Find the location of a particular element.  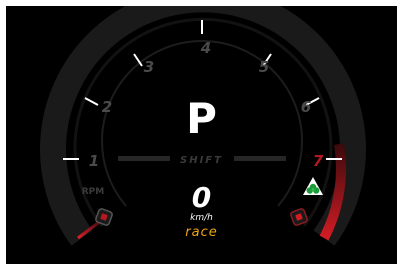

rpm-label-4: 4 is located at coordinates (205, 48).